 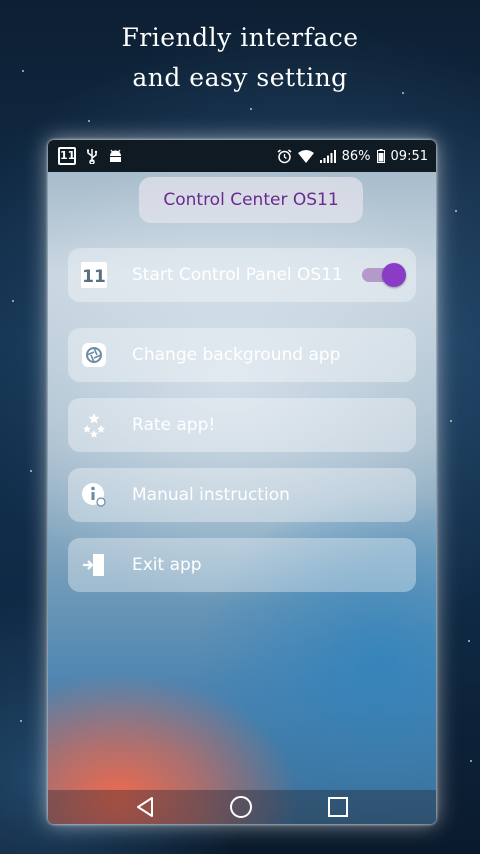 What do you see at coordinates (394, 275) in the screenshot?
I see `toggle-knob` at bounding box center [394, 275].